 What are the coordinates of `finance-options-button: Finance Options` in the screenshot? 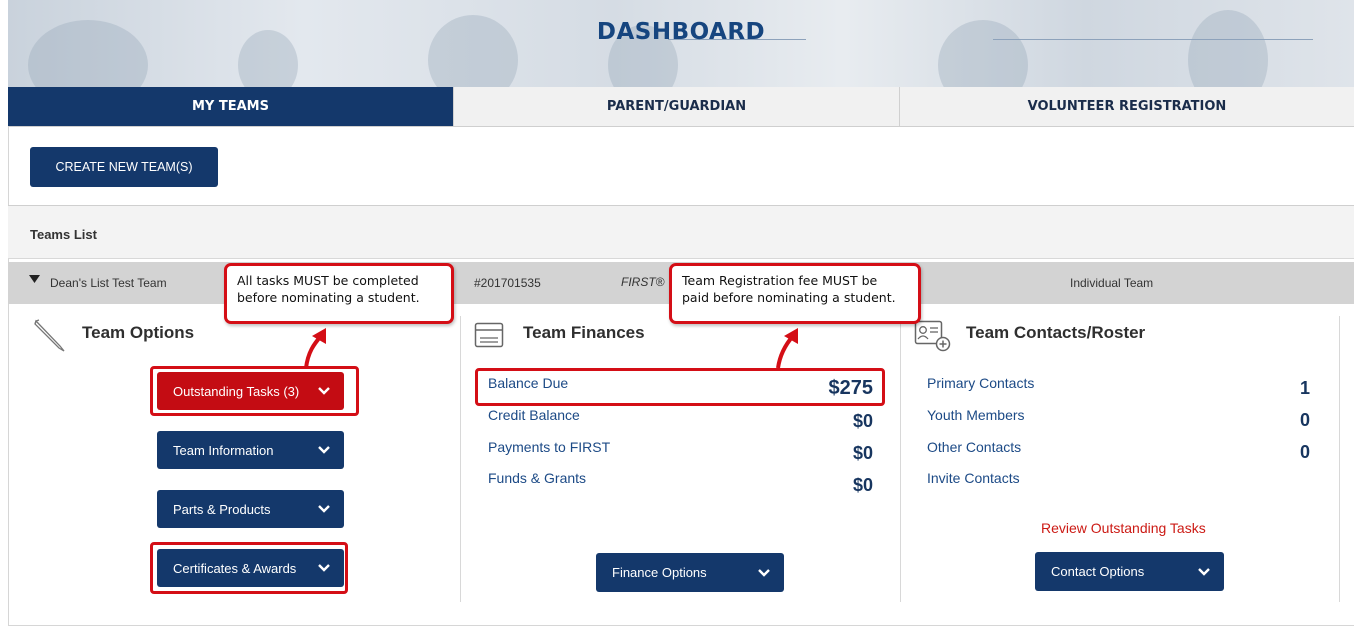 It's located at (690, 572).